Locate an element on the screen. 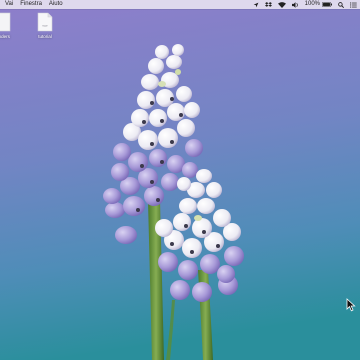 Image resolution: width=360 pixels, height=360 pixels. volume-icon is located at coordinates (295, 4).